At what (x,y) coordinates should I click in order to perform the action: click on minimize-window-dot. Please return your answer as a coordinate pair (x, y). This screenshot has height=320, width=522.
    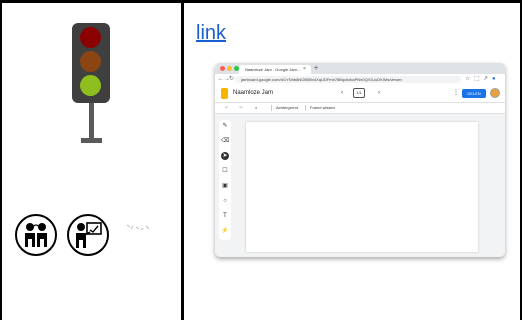
    Looking at the image, I should click on (229, 68).